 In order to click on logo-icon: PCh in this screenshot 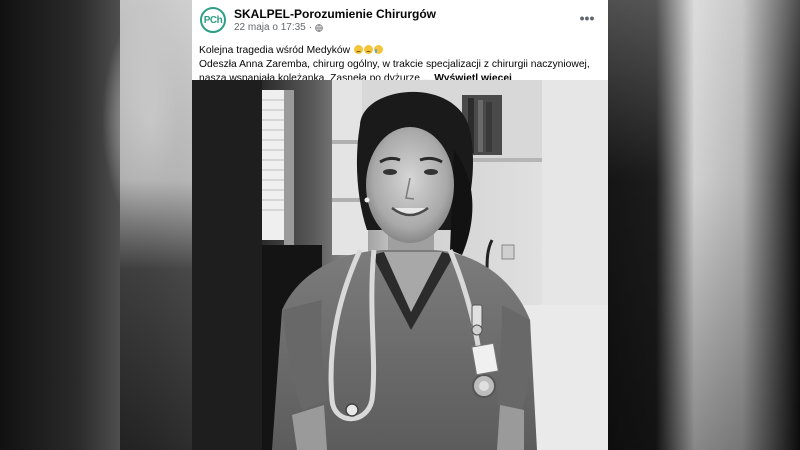, I will do `click(213, 20)`.